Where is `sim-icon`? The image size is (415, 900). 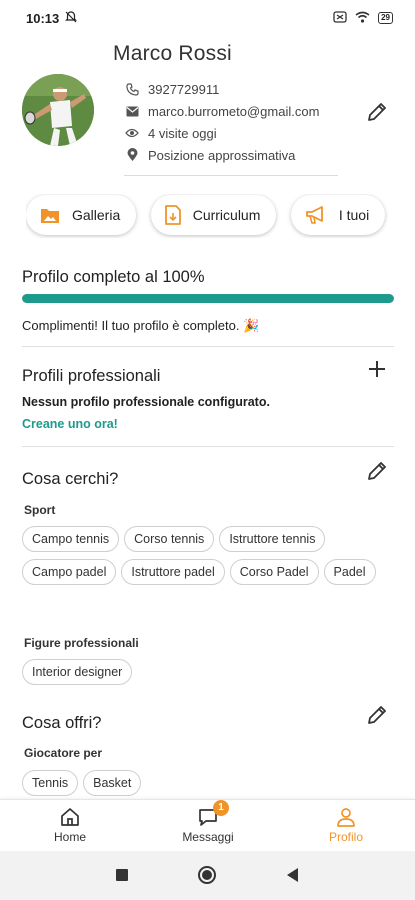
sim-icon is located at coordinates (340, 18).